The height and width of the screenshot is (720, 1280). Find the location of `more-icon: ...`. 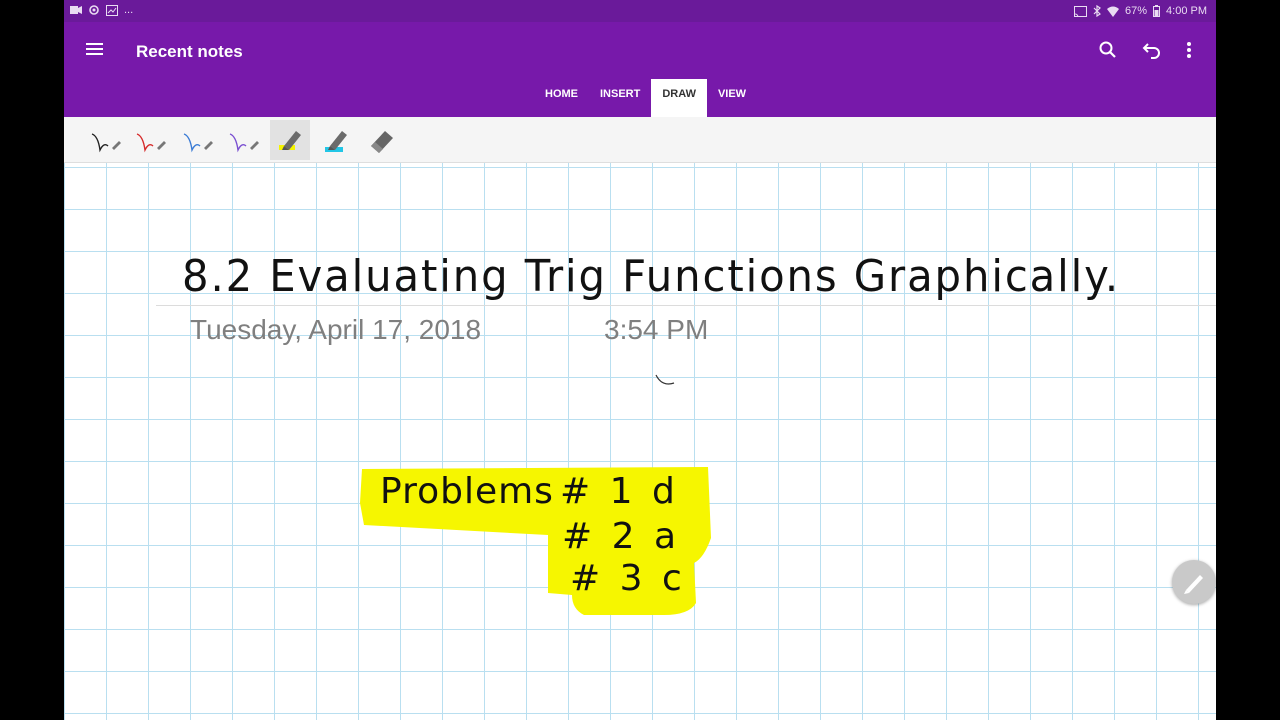

more-icon: ... is located at coordinates (129, 10).